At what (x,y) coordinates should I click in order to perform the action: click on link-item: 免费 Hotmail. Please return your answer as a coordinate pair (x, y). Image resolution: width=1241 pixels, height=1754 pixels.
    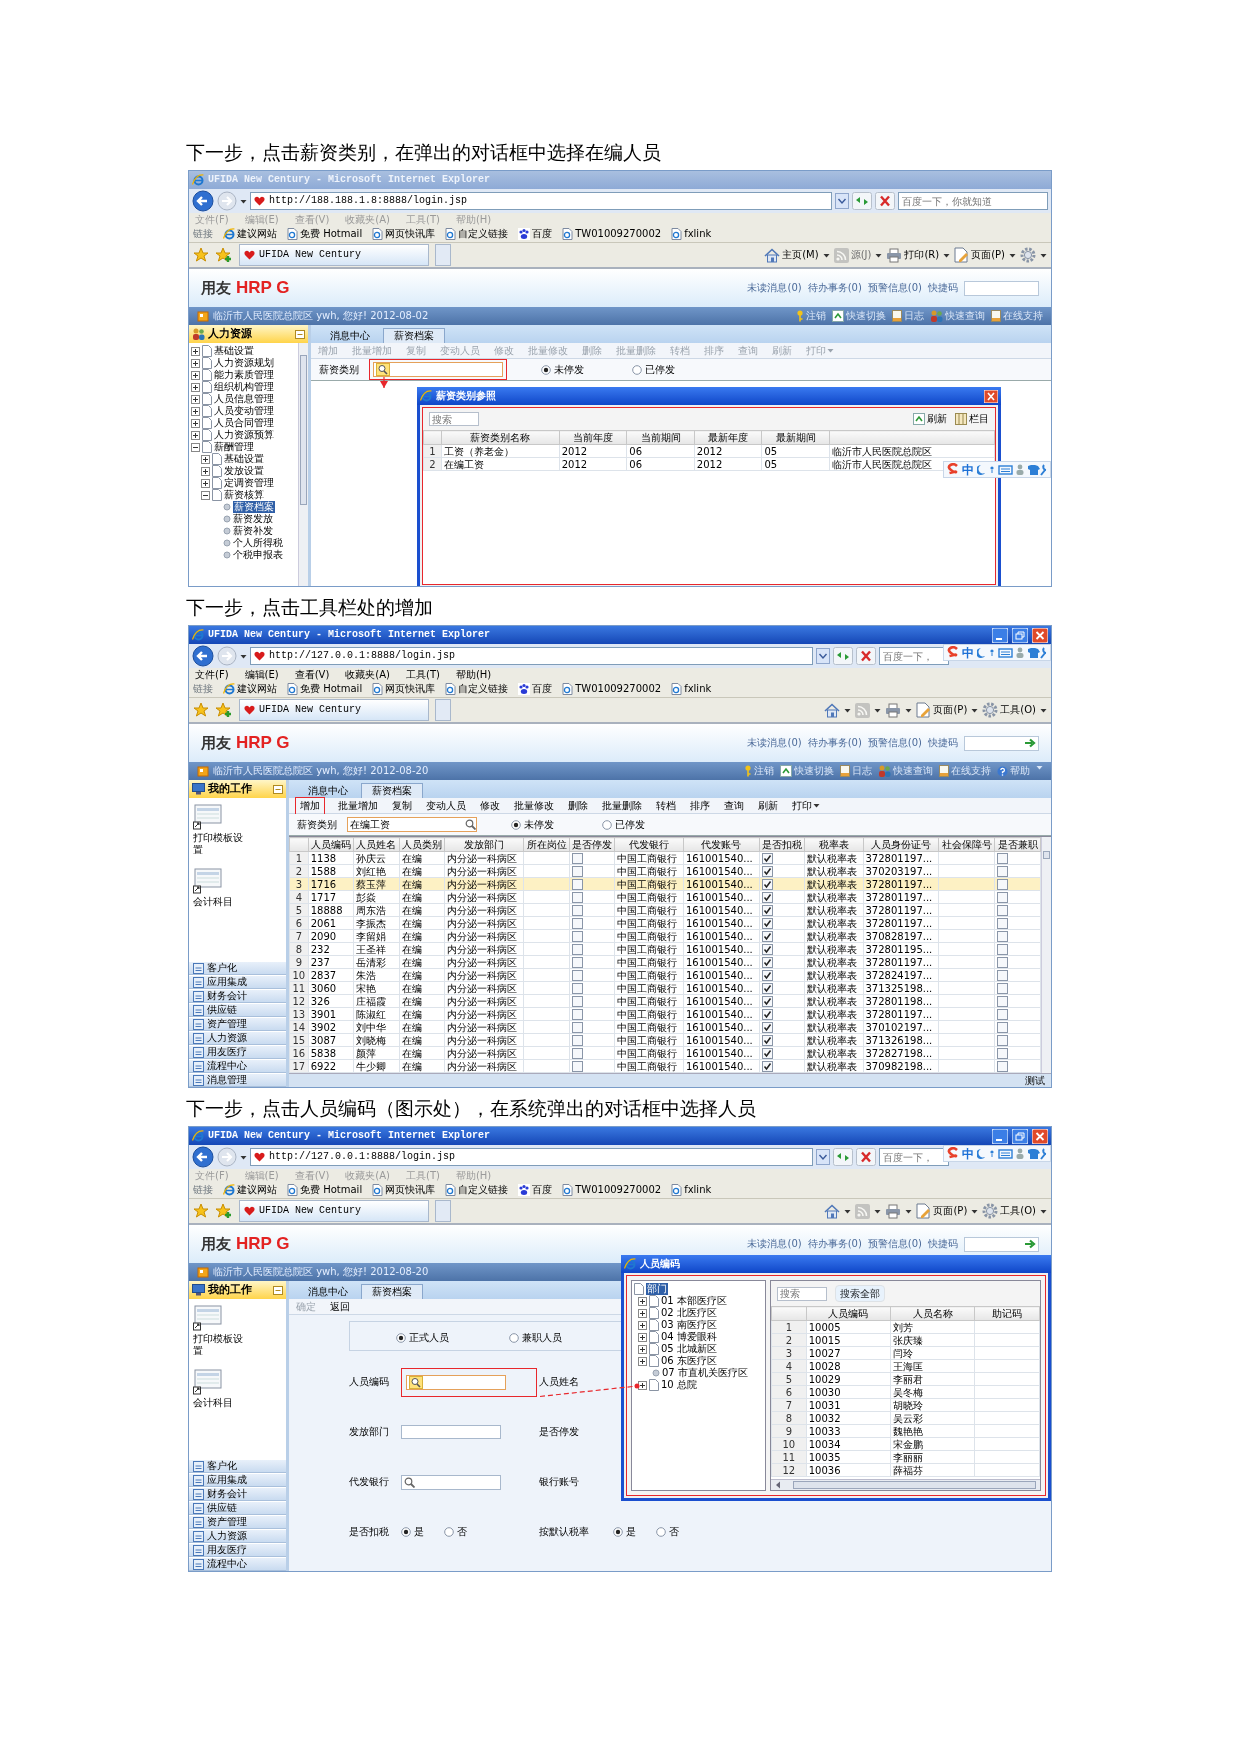
    Looking at the image, I should click on (325, 689).